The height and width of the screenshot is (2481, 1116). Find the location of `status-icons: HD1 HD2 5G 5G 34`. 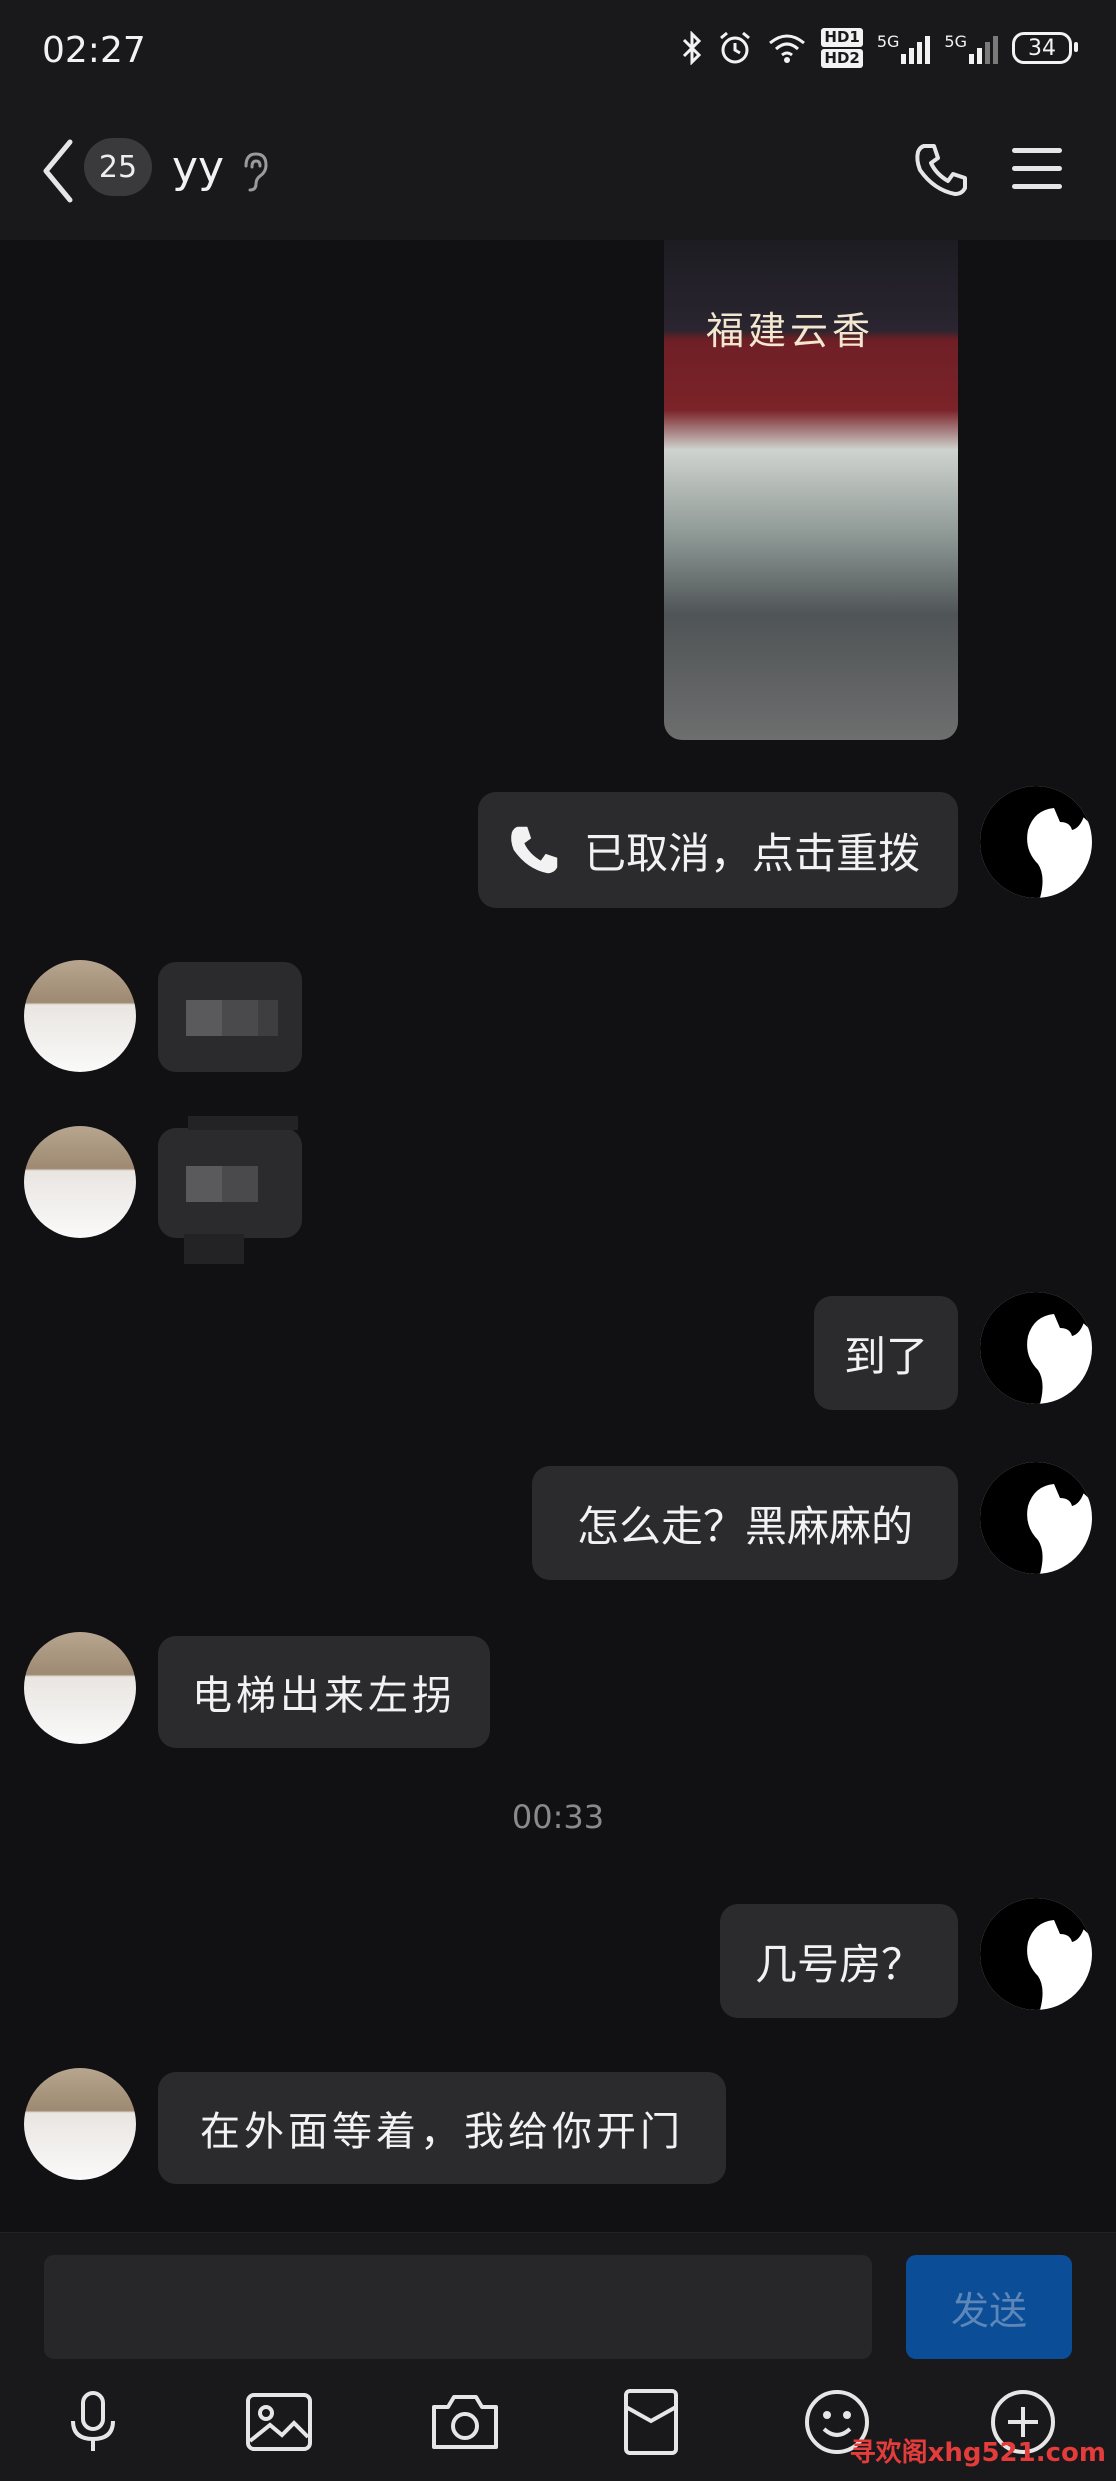

status-icons: HD1 HD2 5G 5G 34 is located at coordinates (879, 48).